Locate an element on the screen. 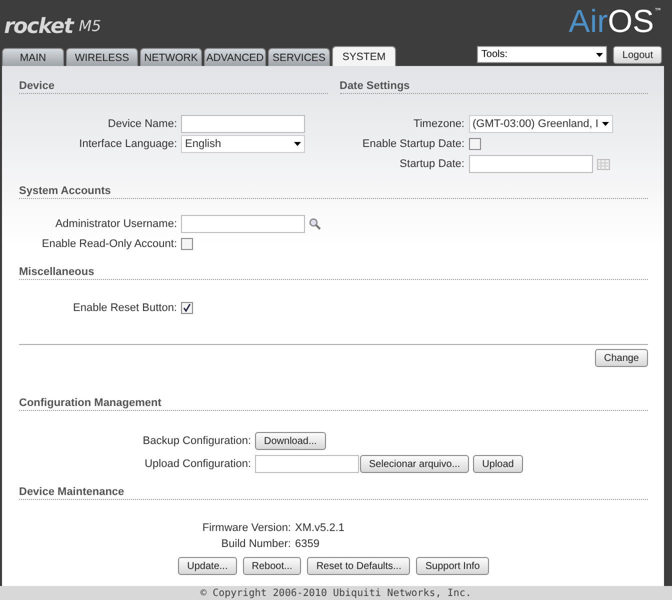 The height and width of the screenshot is (600, 672). field-label: Enable Read-Only Account: is located at coordinates (108, 244).